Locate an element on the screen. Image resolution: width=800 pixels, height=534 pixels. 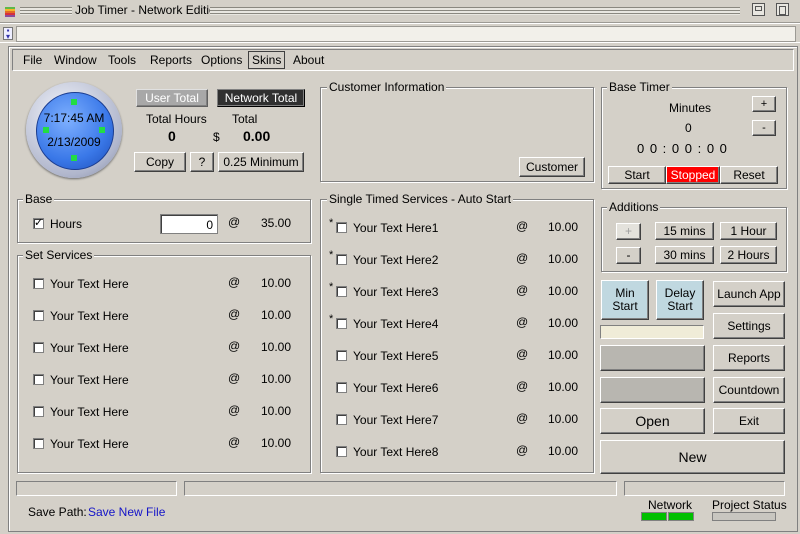
menu-skins: Skins is located at coordinates (267, 60).